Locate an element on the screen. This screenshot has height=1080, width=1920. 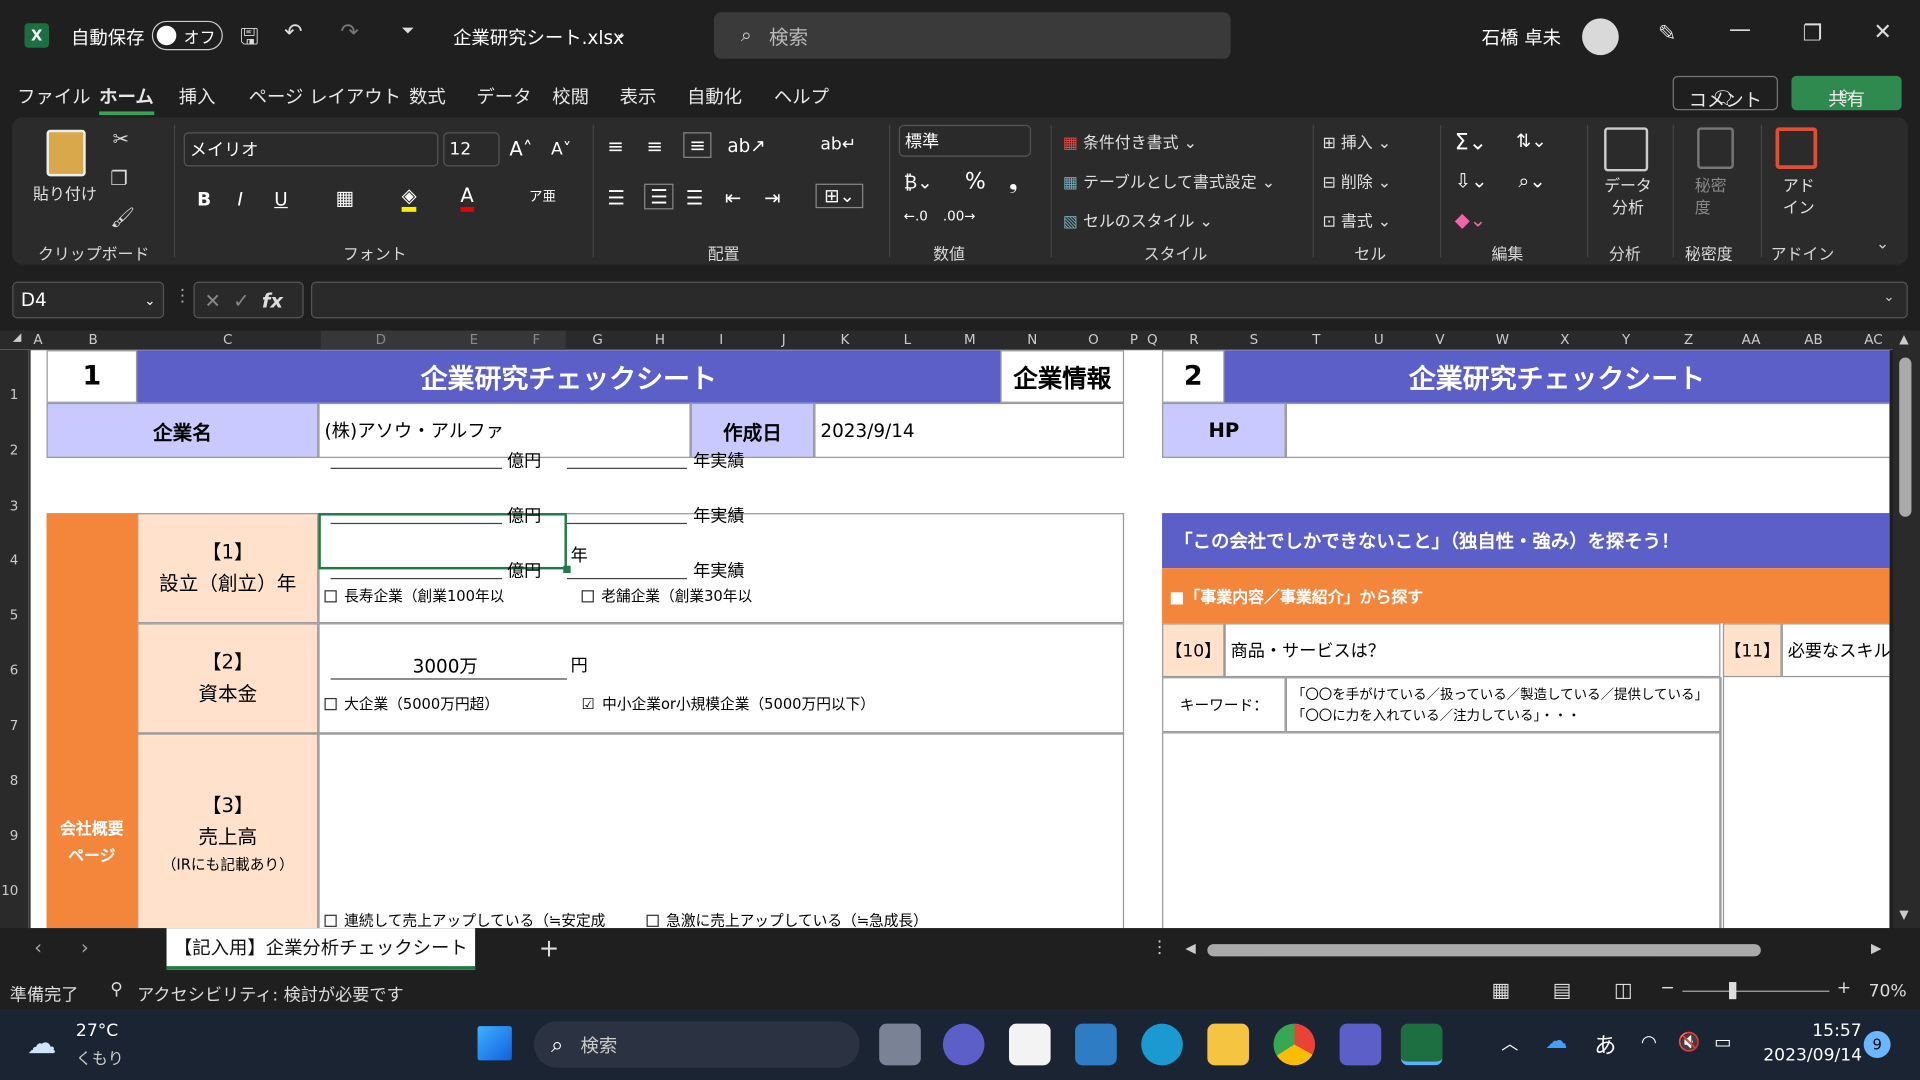
row-header: 3 is located at coordinates (14, 506).